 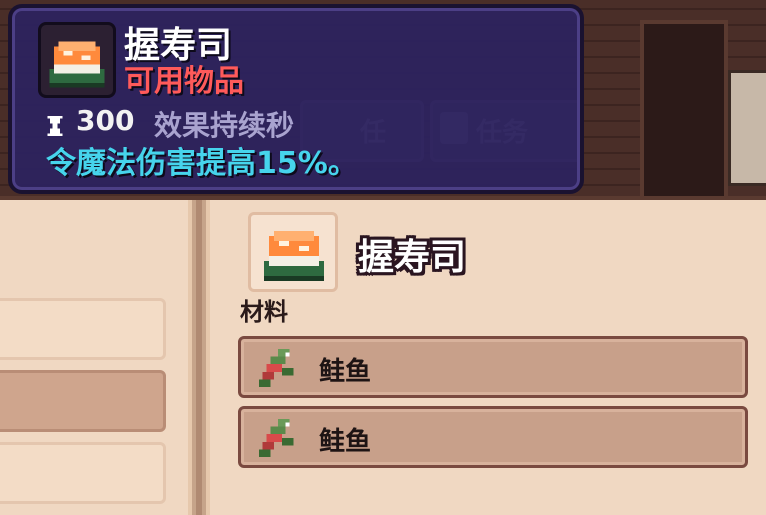 I want to click on background-door, so click(x=684, y=114).